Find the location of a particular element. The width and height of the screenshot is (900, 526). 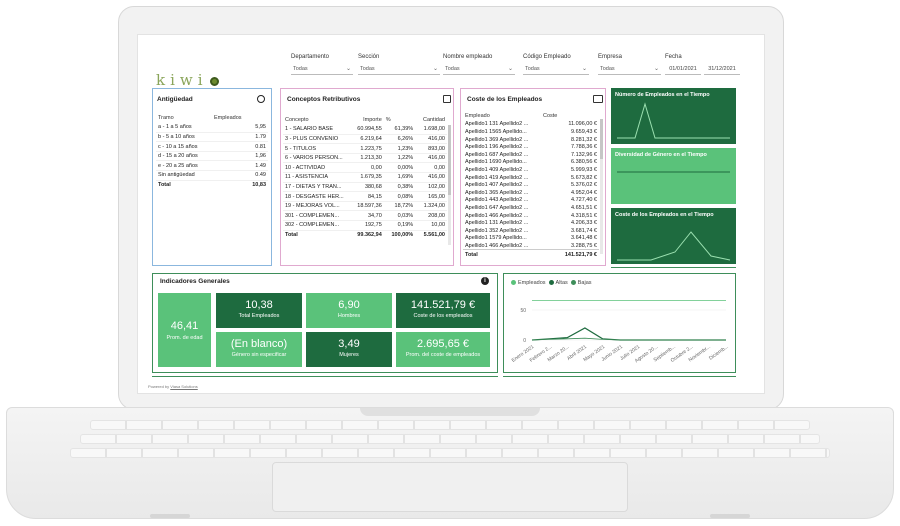

column-header: Importe is located at coordinates (366, 120).